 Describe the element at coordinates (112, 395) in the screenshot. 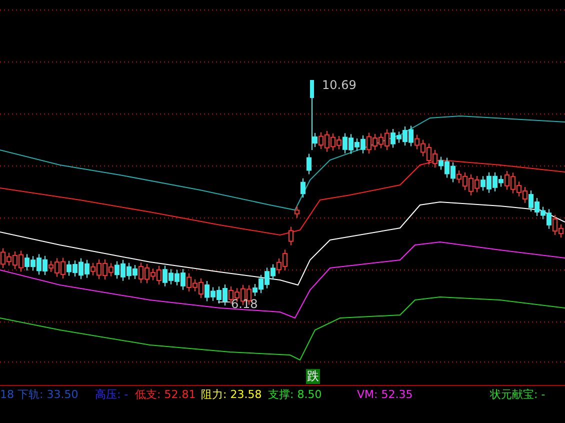

I see `indicator-readout: 高压: -` at that location.